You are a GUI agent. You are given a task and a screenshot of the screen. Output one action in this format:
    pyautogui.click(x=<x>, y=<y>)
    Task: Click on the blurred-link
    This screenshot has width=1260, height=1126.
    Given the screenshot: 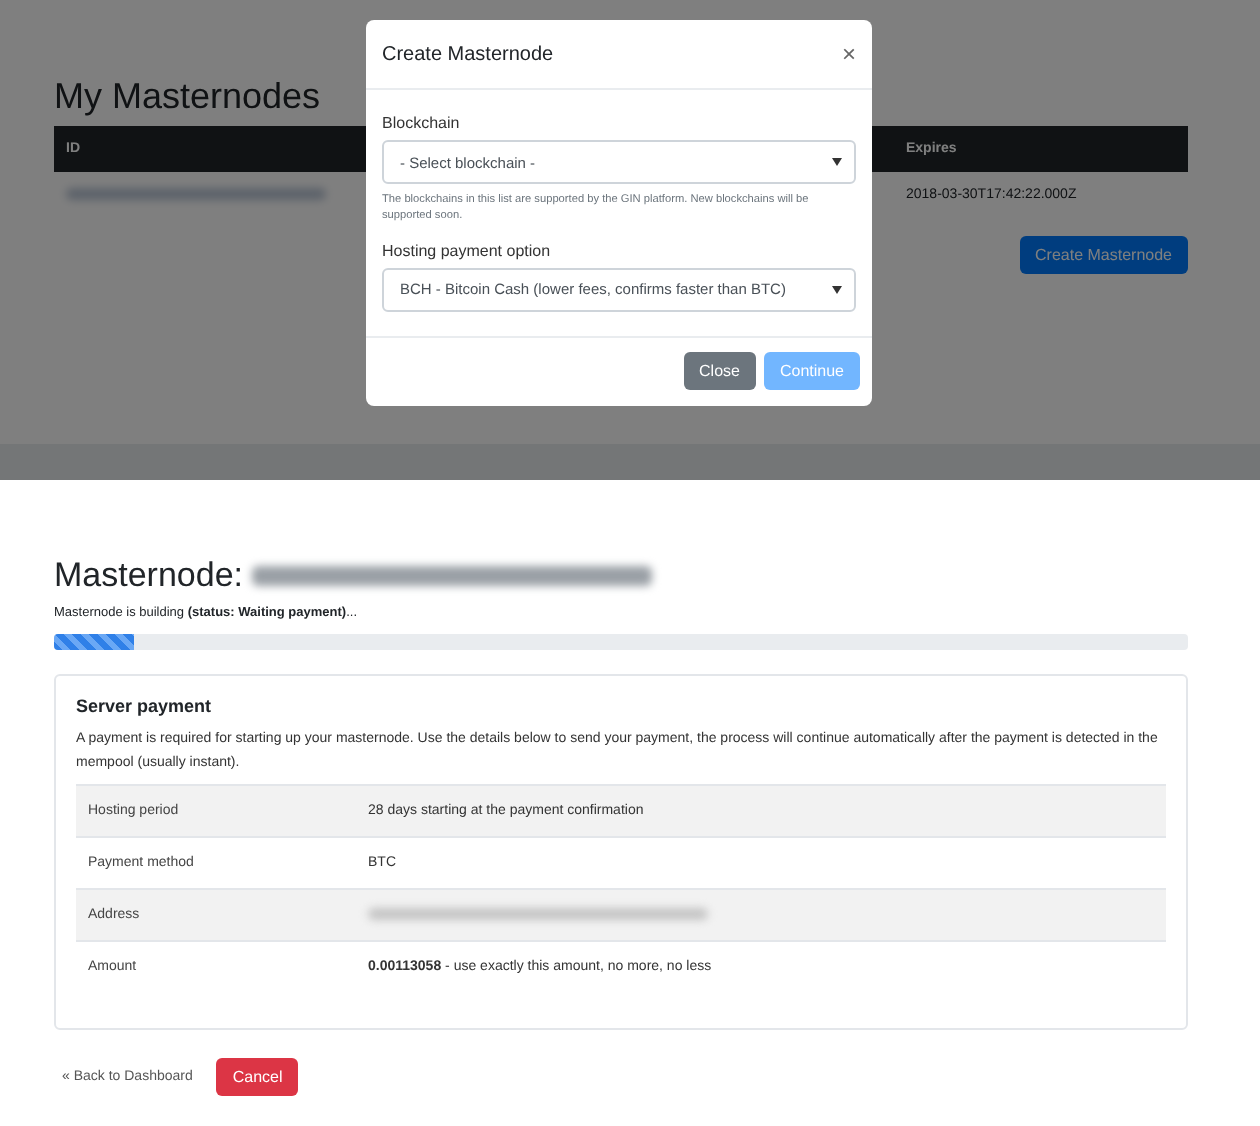 What is the action you would take?
    pyautogui.click(x=196, y=194)
    